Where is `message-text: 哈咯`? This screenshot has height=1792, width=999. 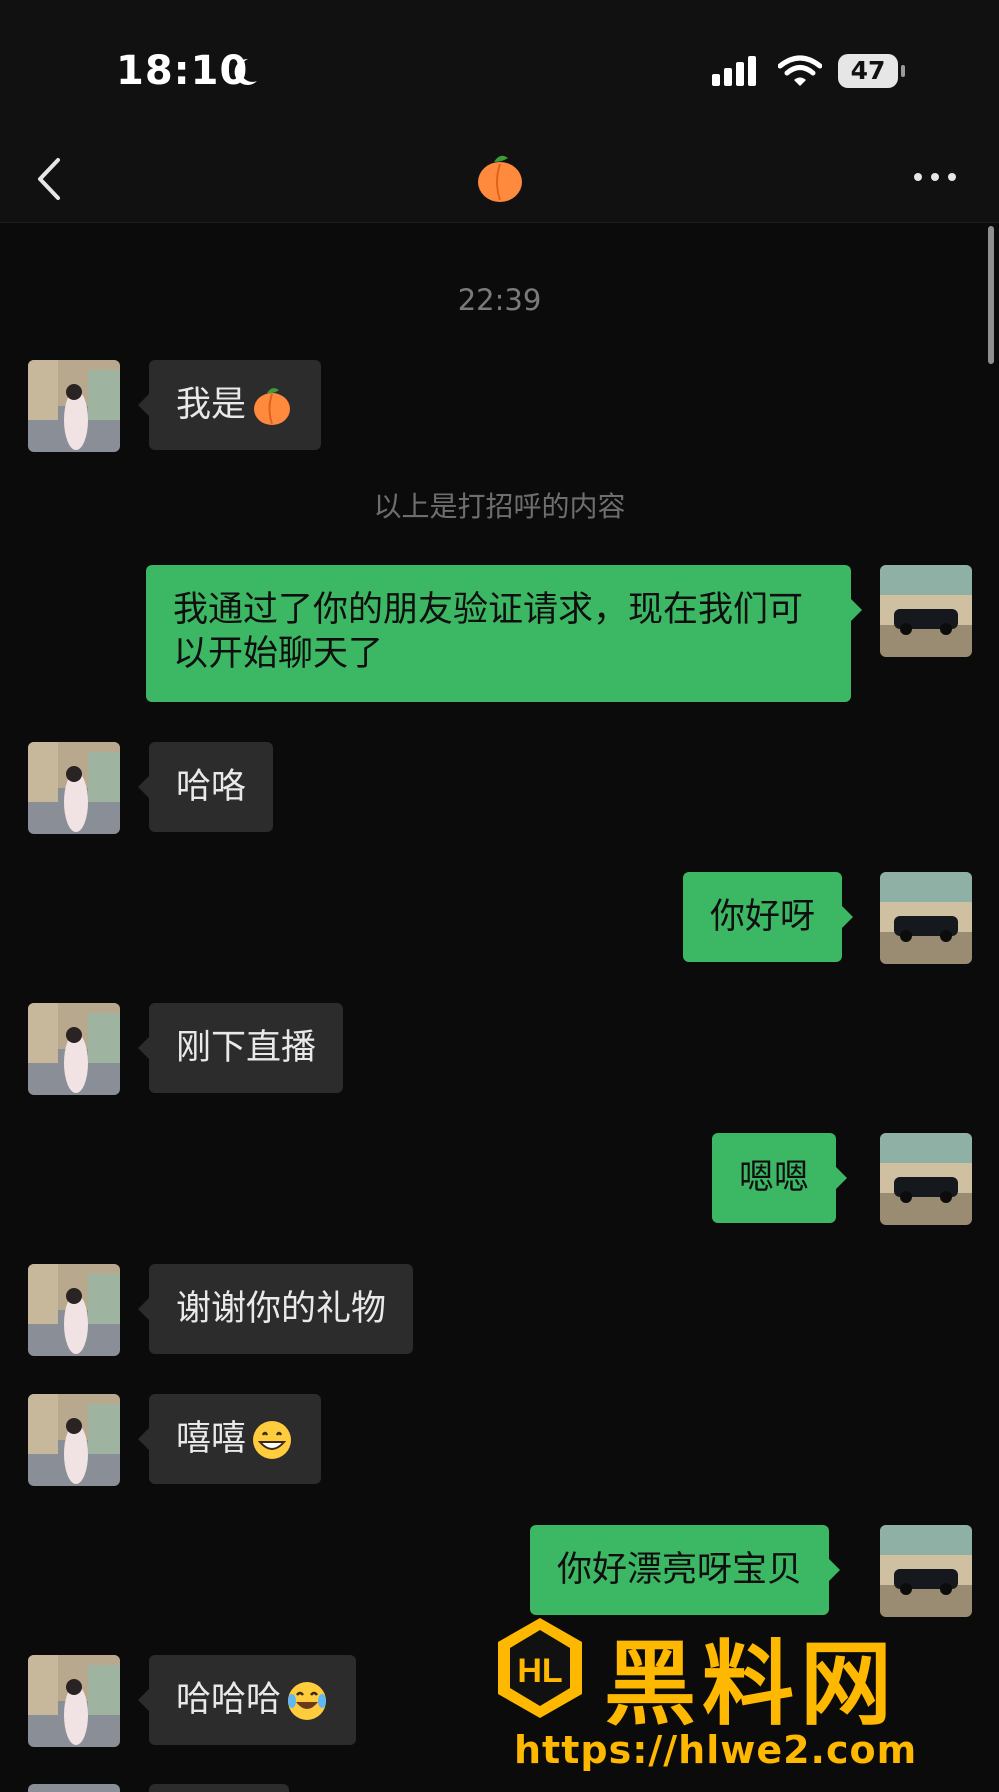
message-text: 哈咯 is located at coordinates (211, 787).